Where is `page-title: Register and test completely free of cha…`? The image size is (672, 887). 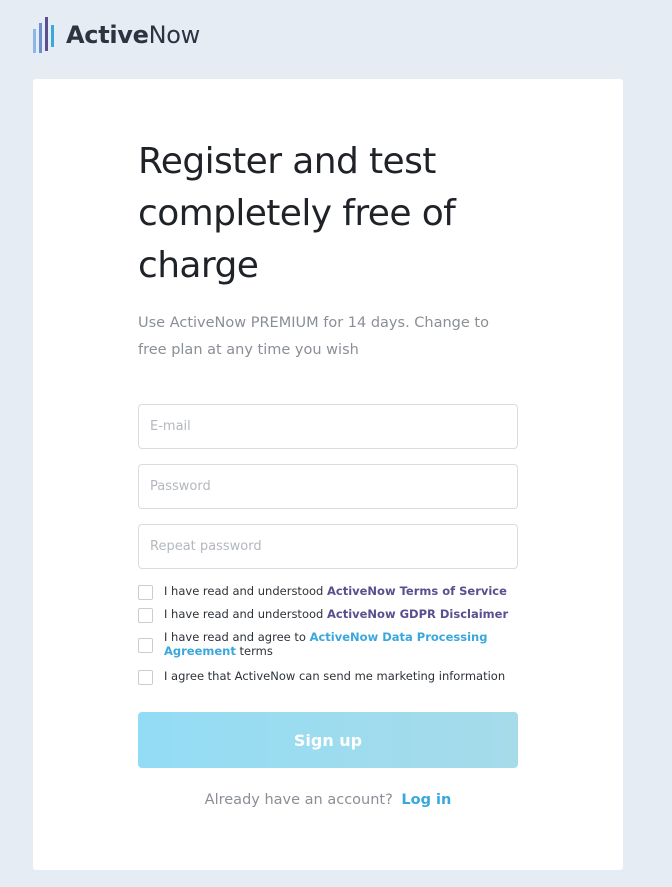
page-title: Register and test completely free of cha… is located at coordinates (297, 213).